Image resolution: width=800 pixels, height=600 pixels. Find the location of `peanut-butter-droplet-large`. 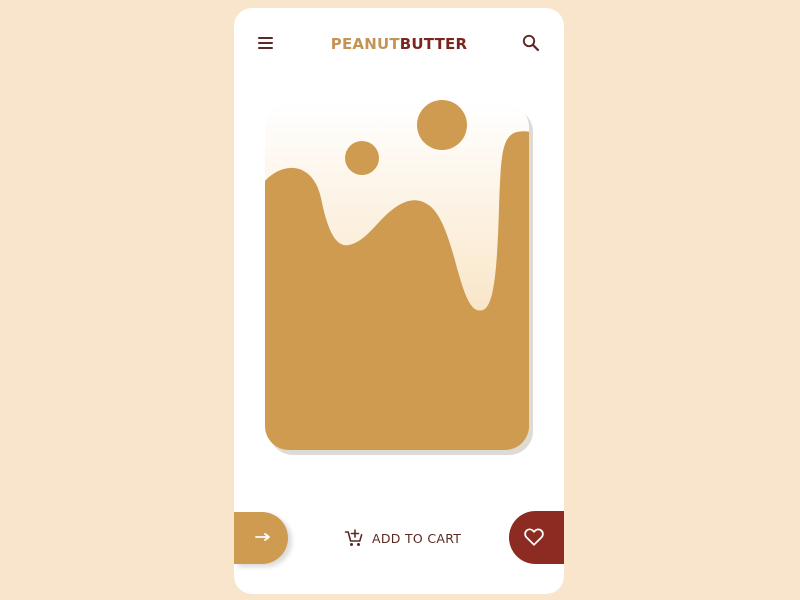

peanut-butter-droplet-large is located at coordinates (442, 125).